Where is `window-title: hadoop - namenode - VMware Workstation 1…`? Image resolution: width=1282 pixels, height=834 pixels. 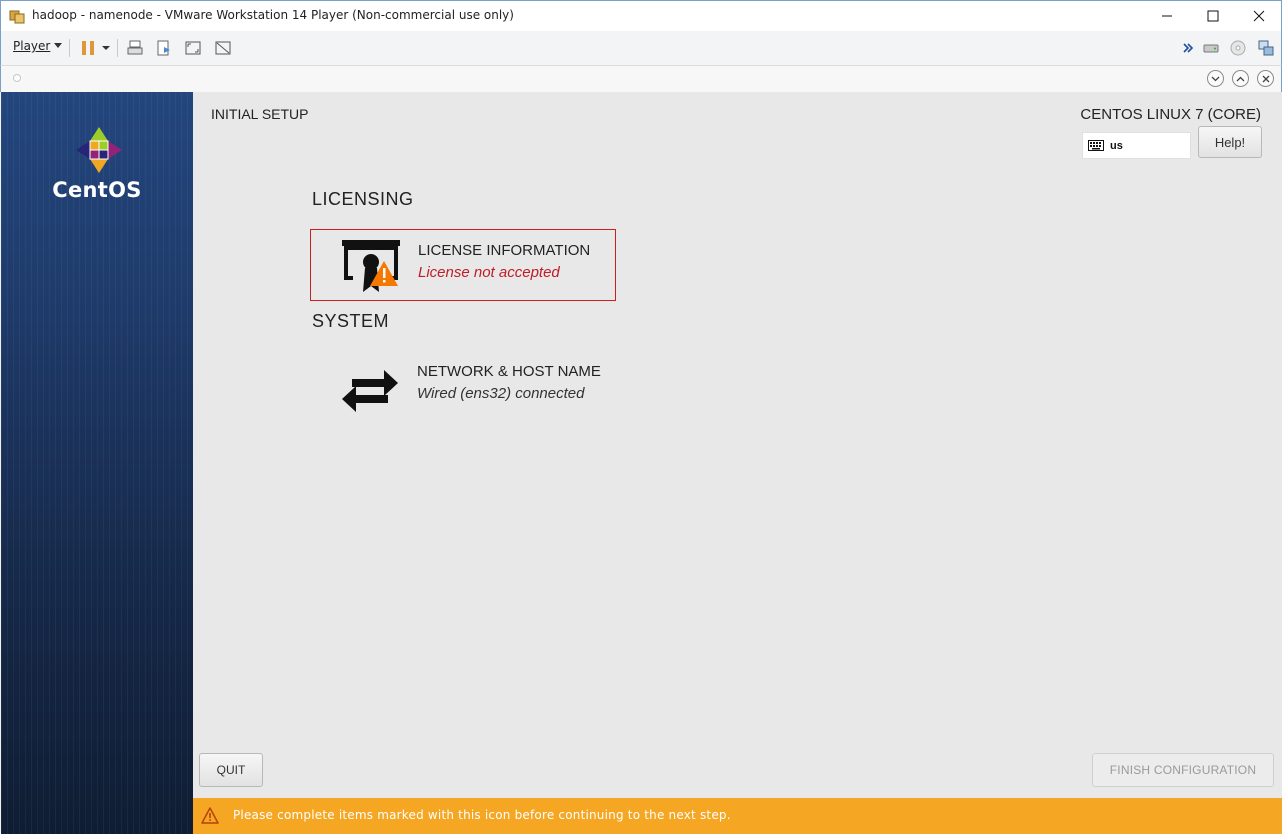
window-title: hadoop - namenode - VMware Workstation 1… is located at coordinates (273, 15).